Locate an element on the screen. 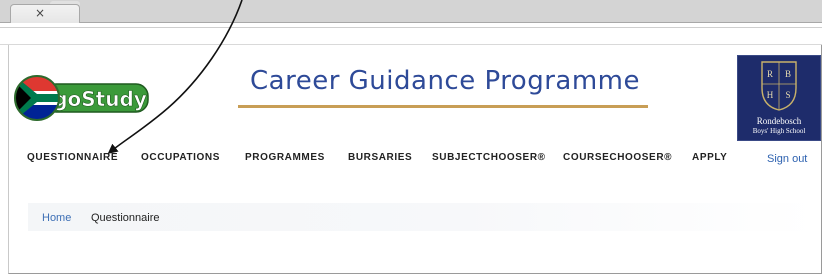 Image resolution: width=822 pixels, height=275 pixels. nav-questionnaire: QUESTIONNAIRE is located at coordinates (72, 157).